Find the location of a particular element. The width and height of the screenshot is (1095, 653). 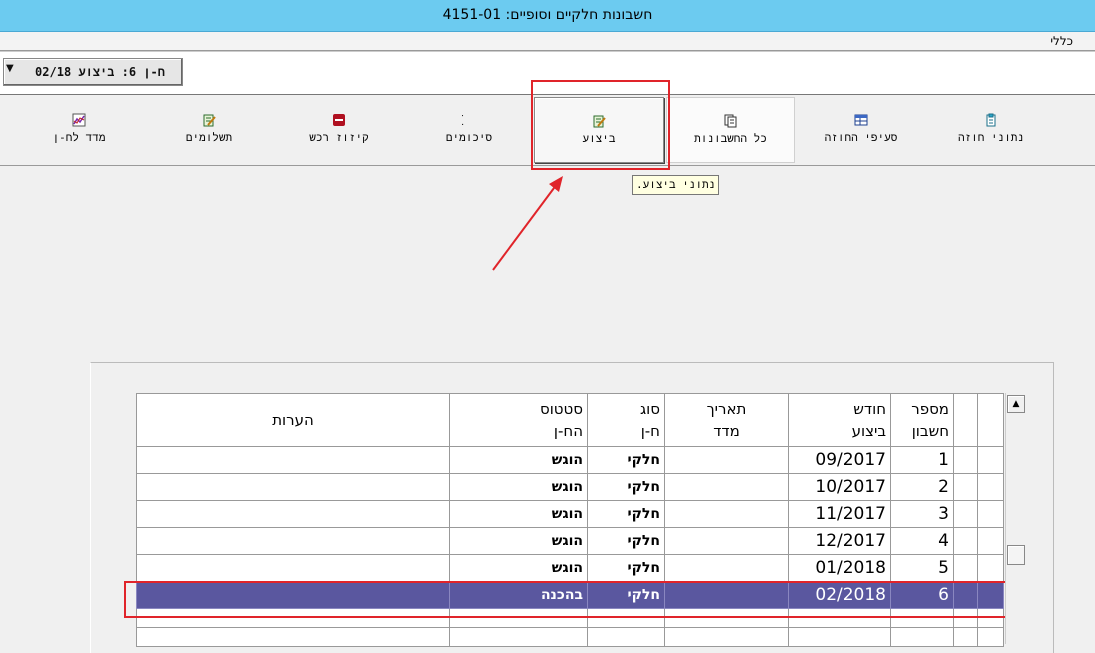

cell-account-no: 3 is located at coordinates (922, 514).